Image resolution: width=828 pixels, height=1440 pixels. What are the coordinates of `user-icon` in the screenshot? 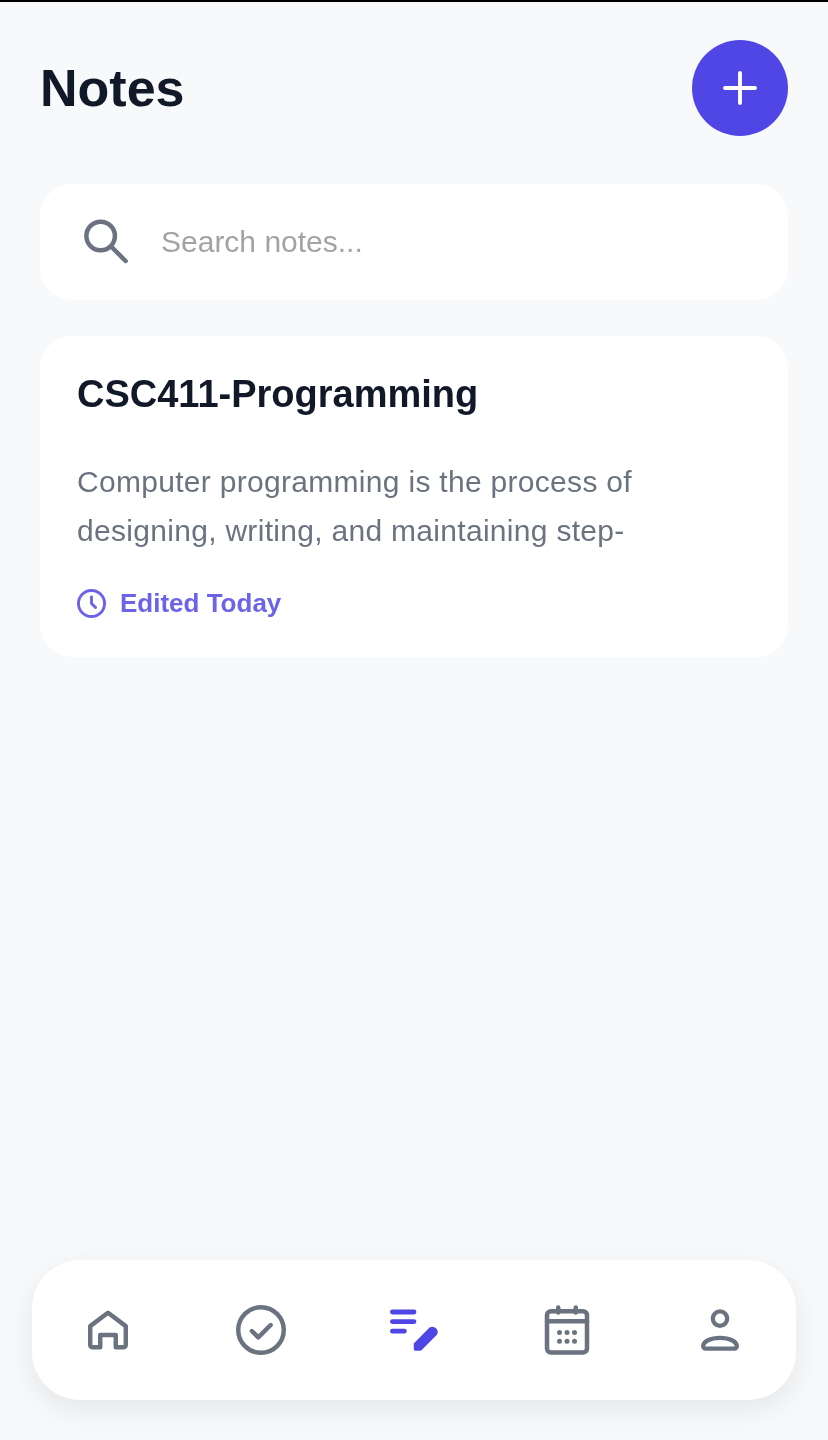 It's located at (719, 1330).